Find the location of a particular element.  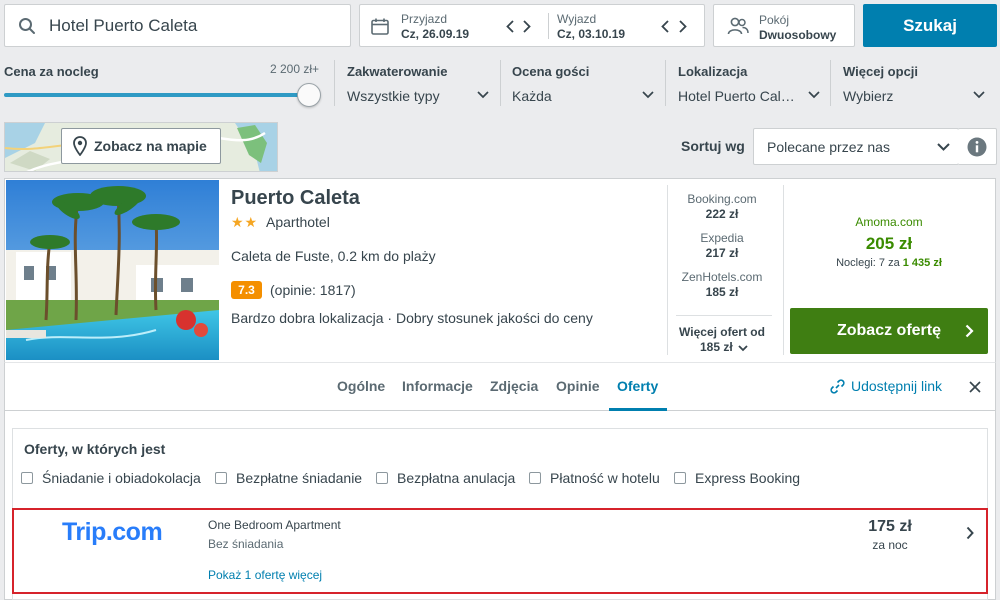

info-icon is located at coordinates (977, 147).